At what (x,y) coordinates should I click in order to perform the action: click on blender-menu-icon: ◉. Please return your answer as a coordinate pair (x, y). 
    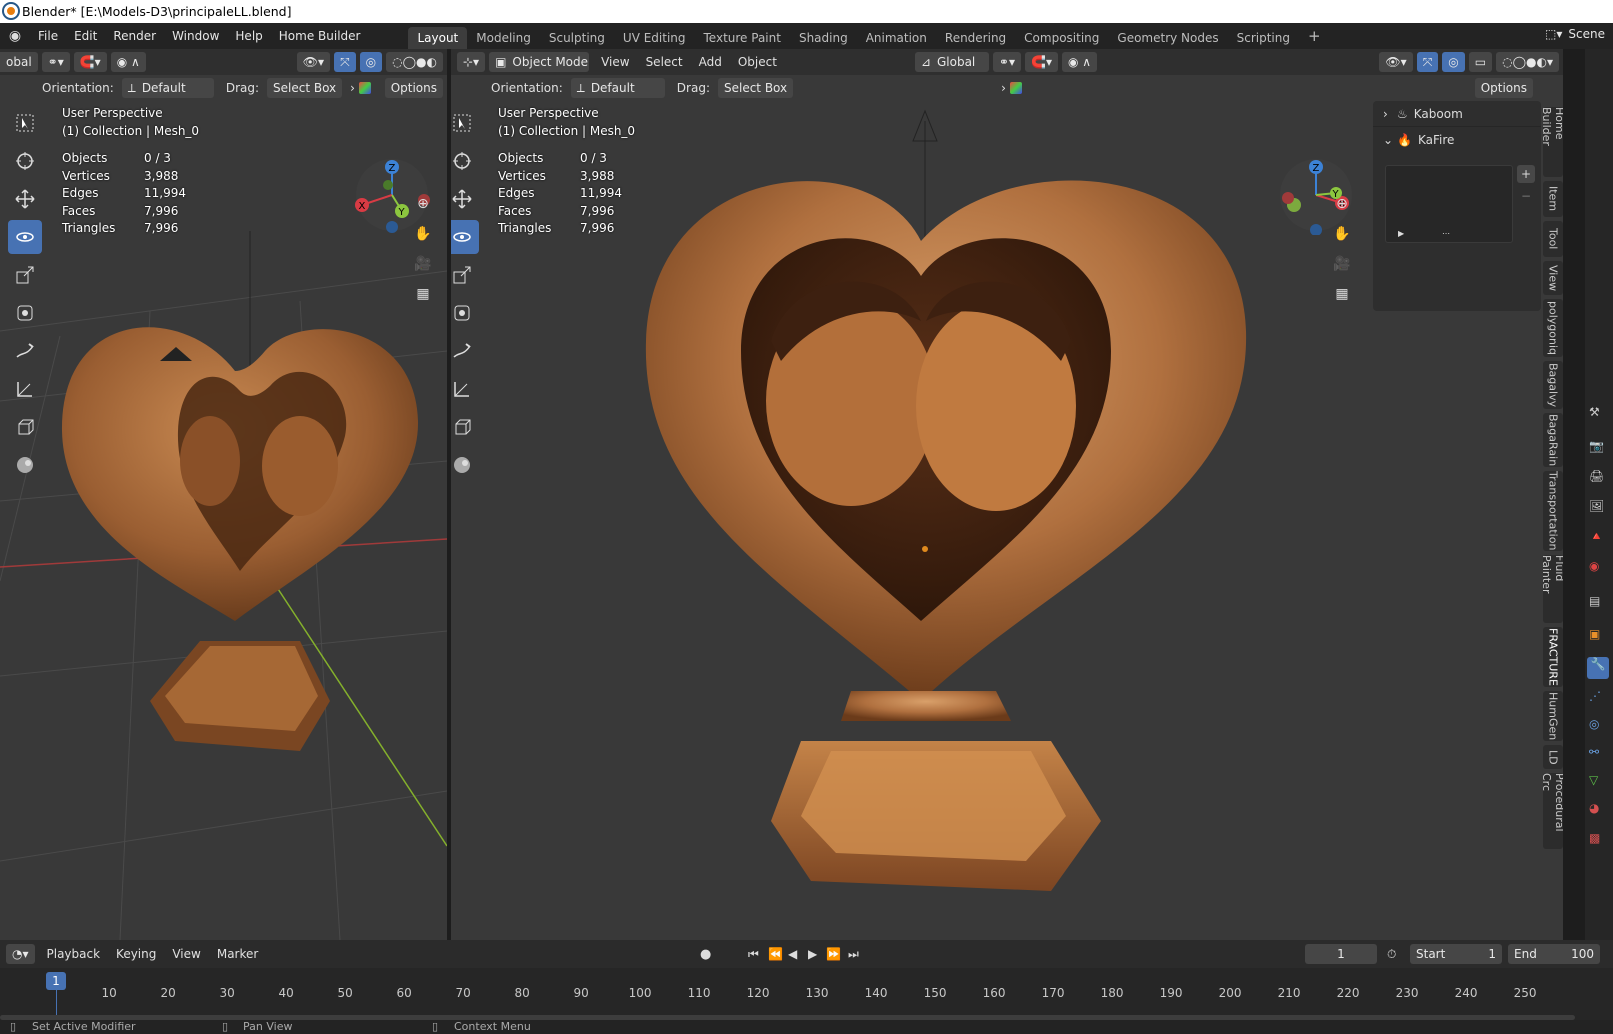
    Looking at the image, I should click on (15, 36).